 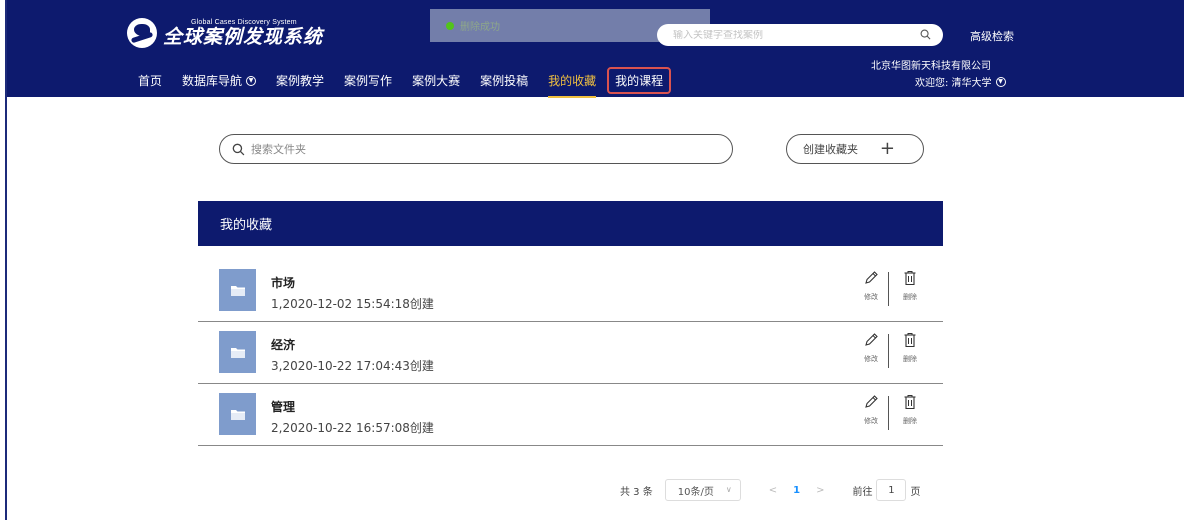 I want to click on create-folder-label: 创建收藏夹, so click(x=830, y=149).